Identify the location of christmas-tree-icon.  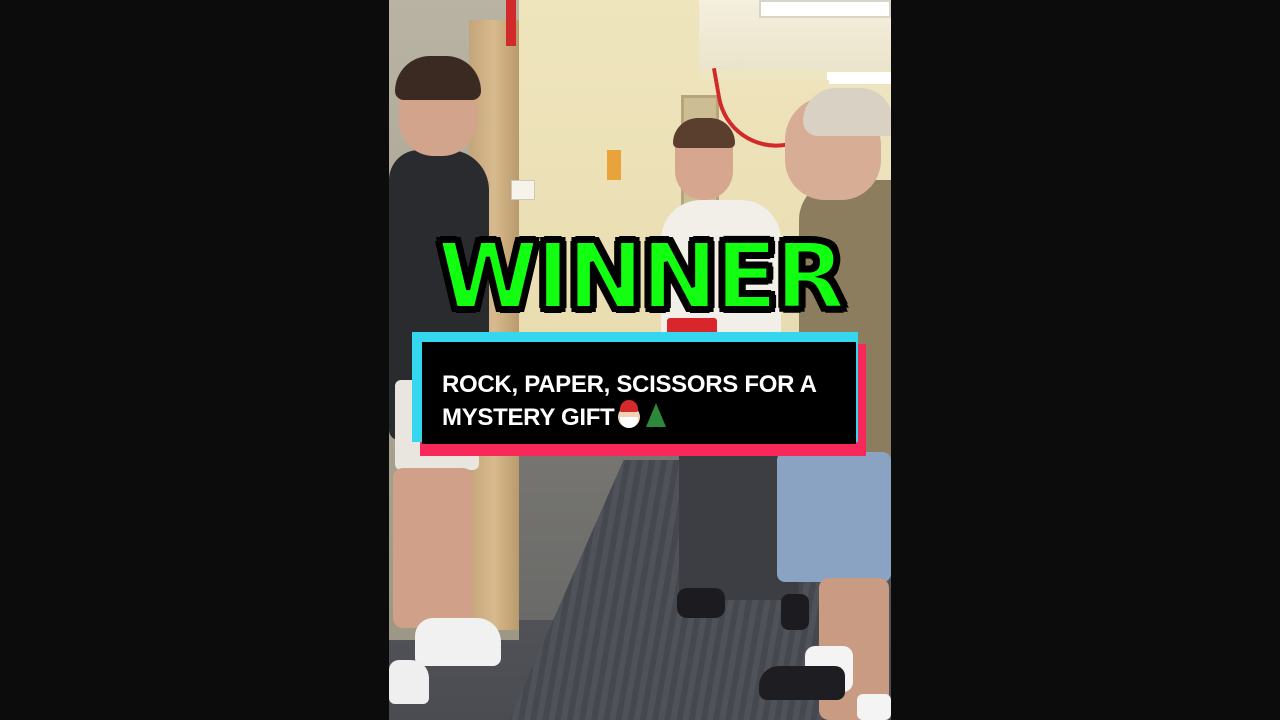
(656, 415).